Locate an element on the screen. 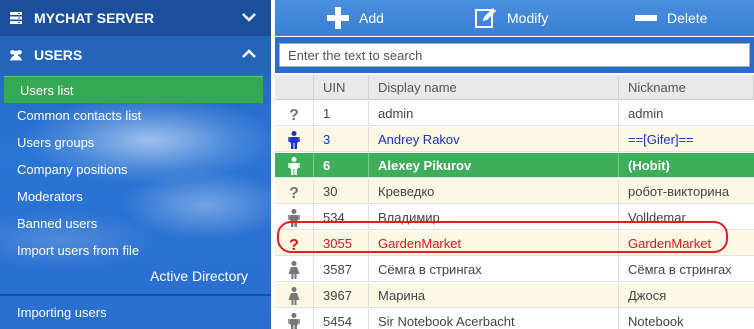 The image size is (754, 329). toolbar: Add Modify Delete is located at coordinates (514, 18).